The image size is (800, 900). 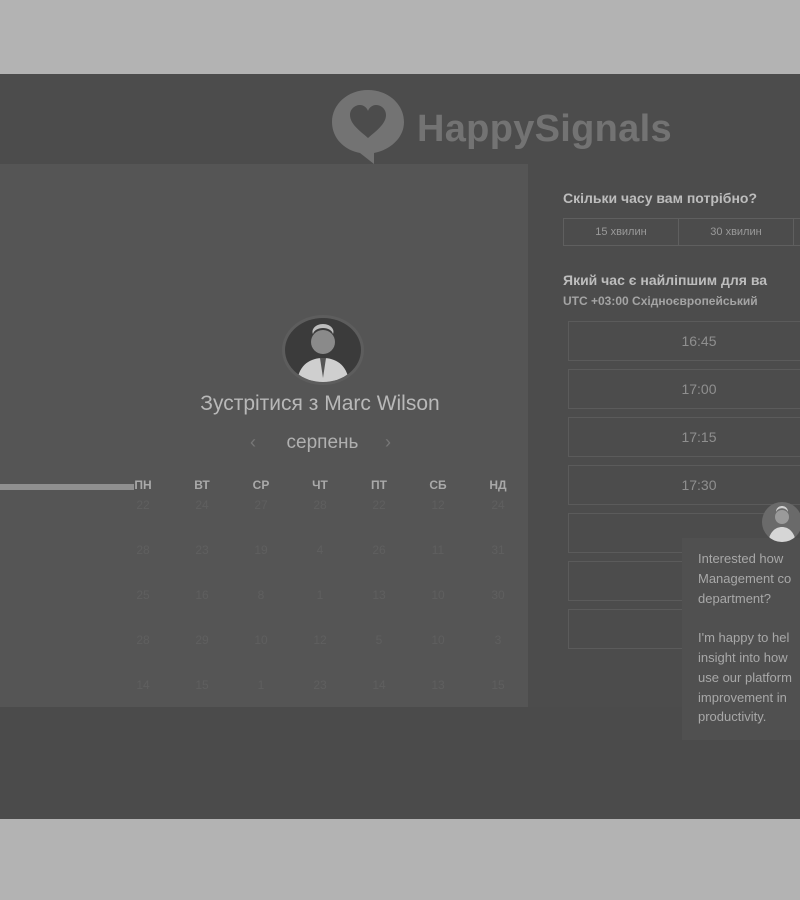 What do you see at coordinates (498, 485) in the screenshot?
I see `weekday-label: НД` at bounding box center [498, 485].